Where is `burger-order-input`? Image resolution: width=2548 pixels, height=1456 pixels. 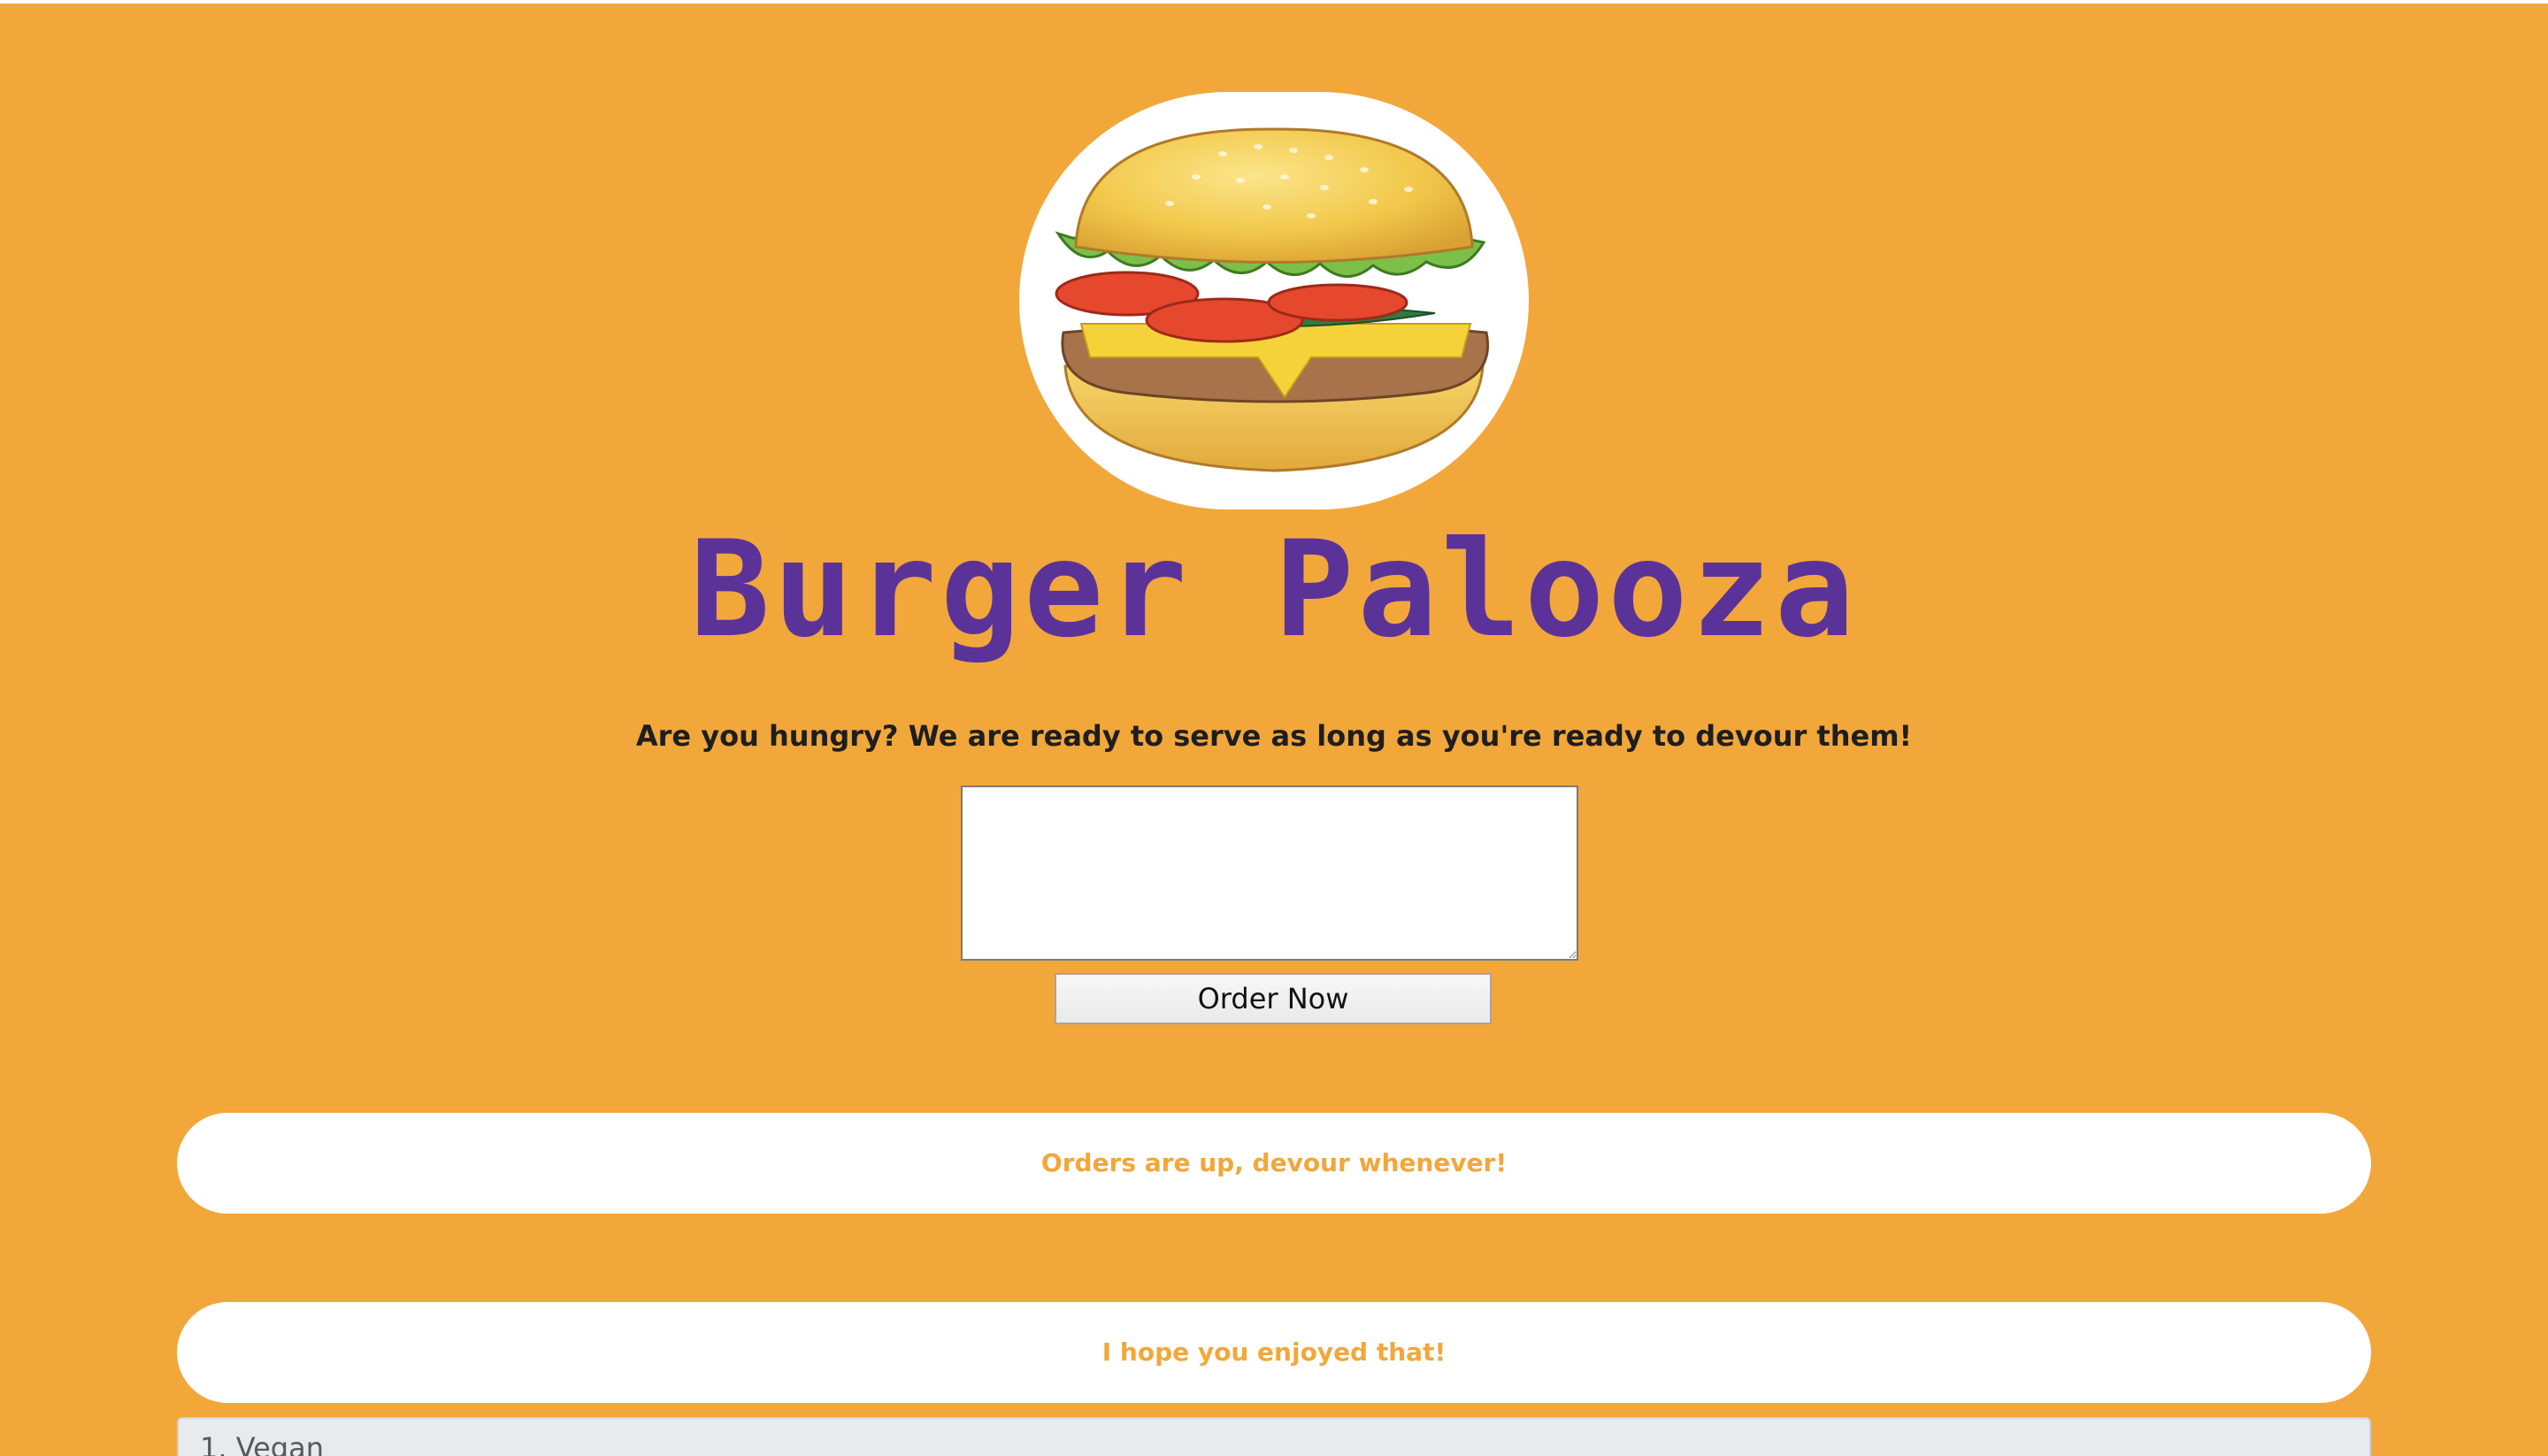
burger-order-input is located at coordinates (1269, 873).